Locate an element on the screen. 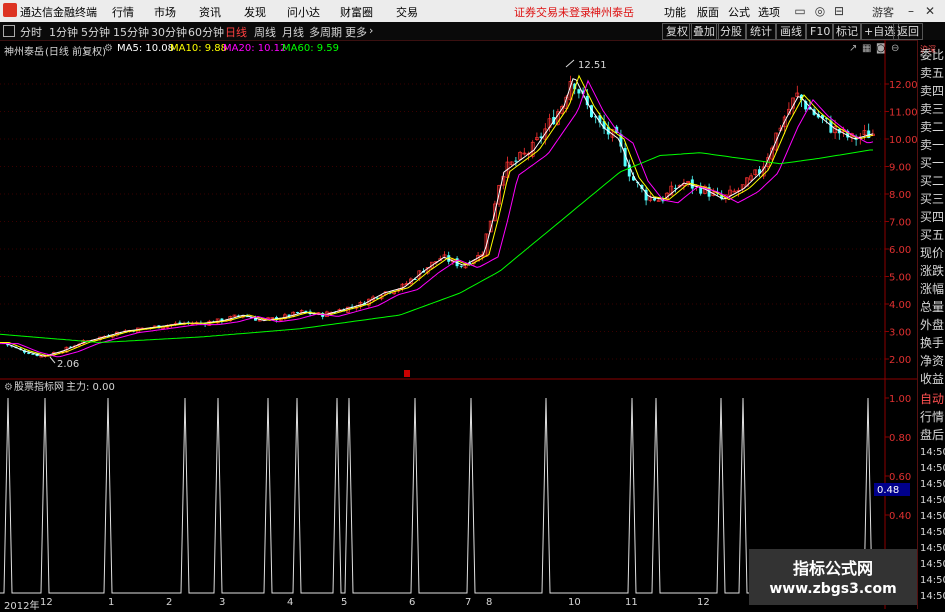  indicator-axis-label: 1.00 is located at coordinates (900, 399).